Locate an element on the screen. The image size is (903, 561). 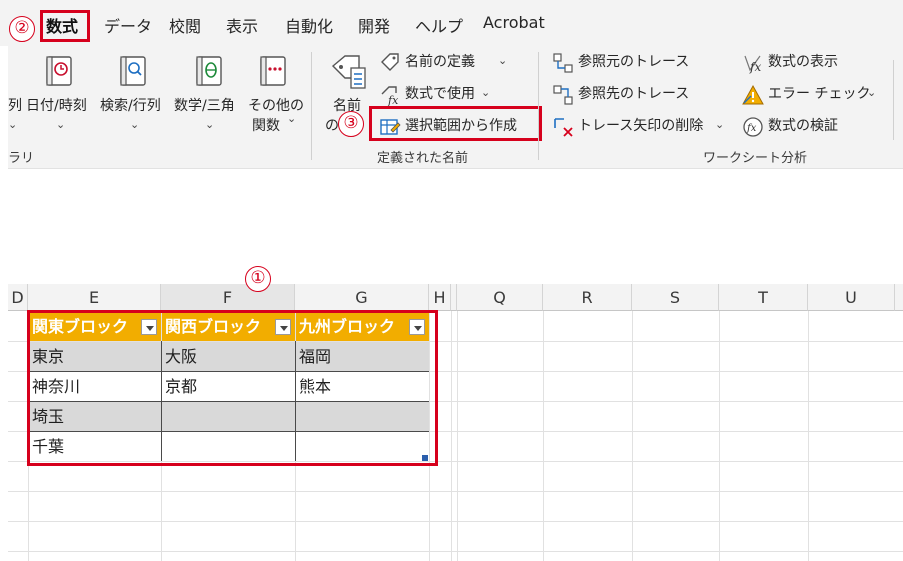
math-trig-icon is located at coordinates (209, 71).